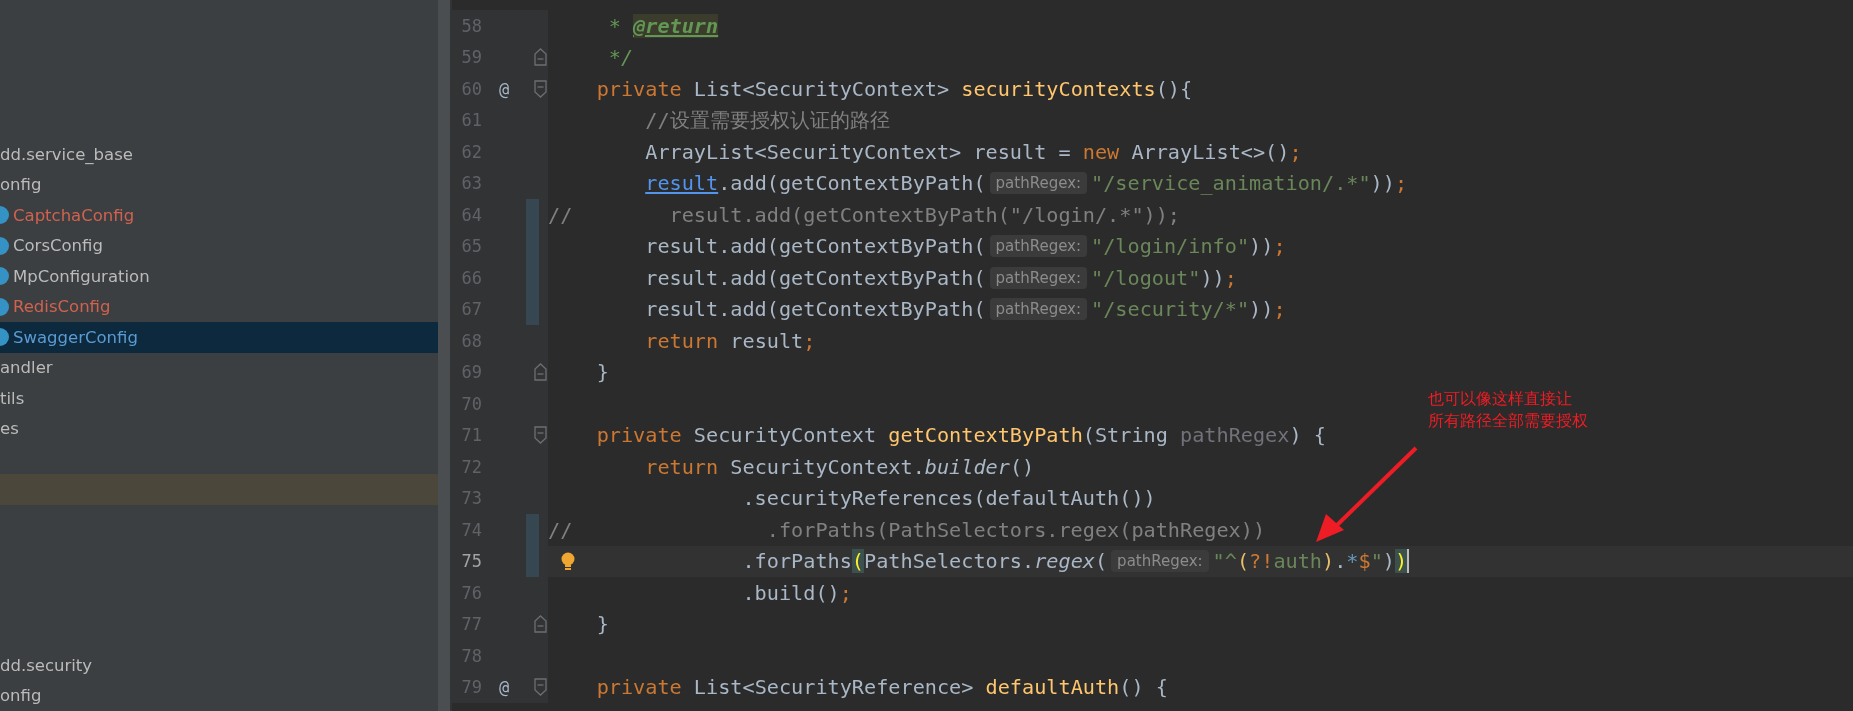 Image resolution: width=1853 pixels, height=711 pixels. Describe the element at coordinates (907, 529) in the screenshot. I see `code-text: // .forPaths(PathSelectors.regex(pathRegex))` at that location.